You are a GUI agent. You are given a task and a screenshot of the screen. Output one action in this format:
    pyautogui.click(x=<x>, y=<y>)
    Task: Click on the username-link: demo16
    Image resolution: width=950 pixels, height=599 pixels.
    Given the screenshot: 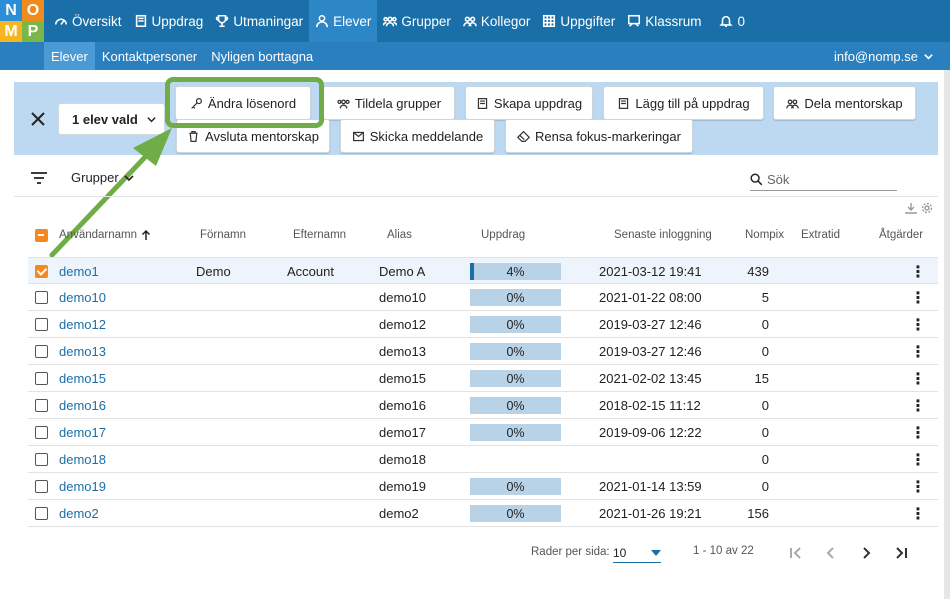 What is the action you would take?
    pyautogui.click(x=82, y=405)
    